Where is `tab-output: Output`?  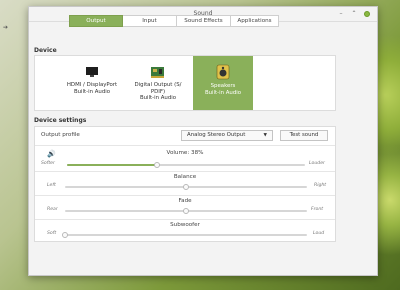
tab-output: Output is located at coordinates (96, 21).